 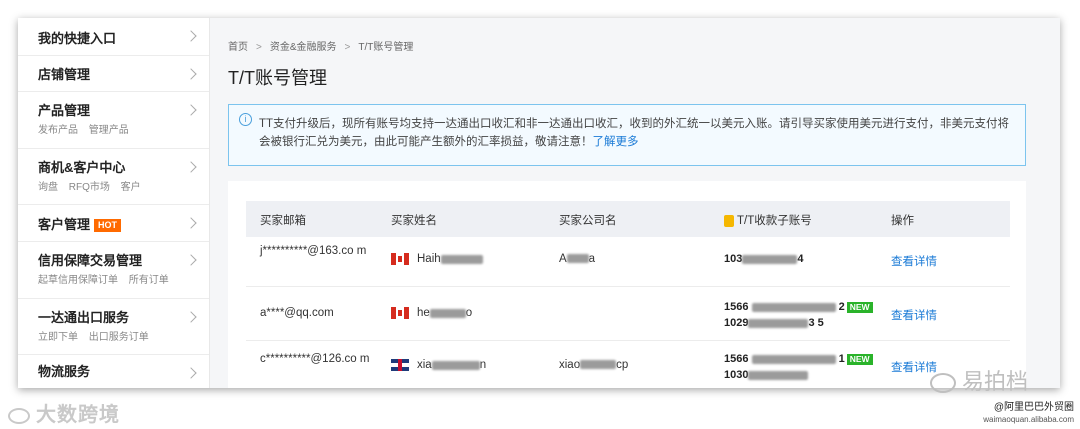 I want to click on watermark-right-text: 易拍档, so click(x=995, y=381).